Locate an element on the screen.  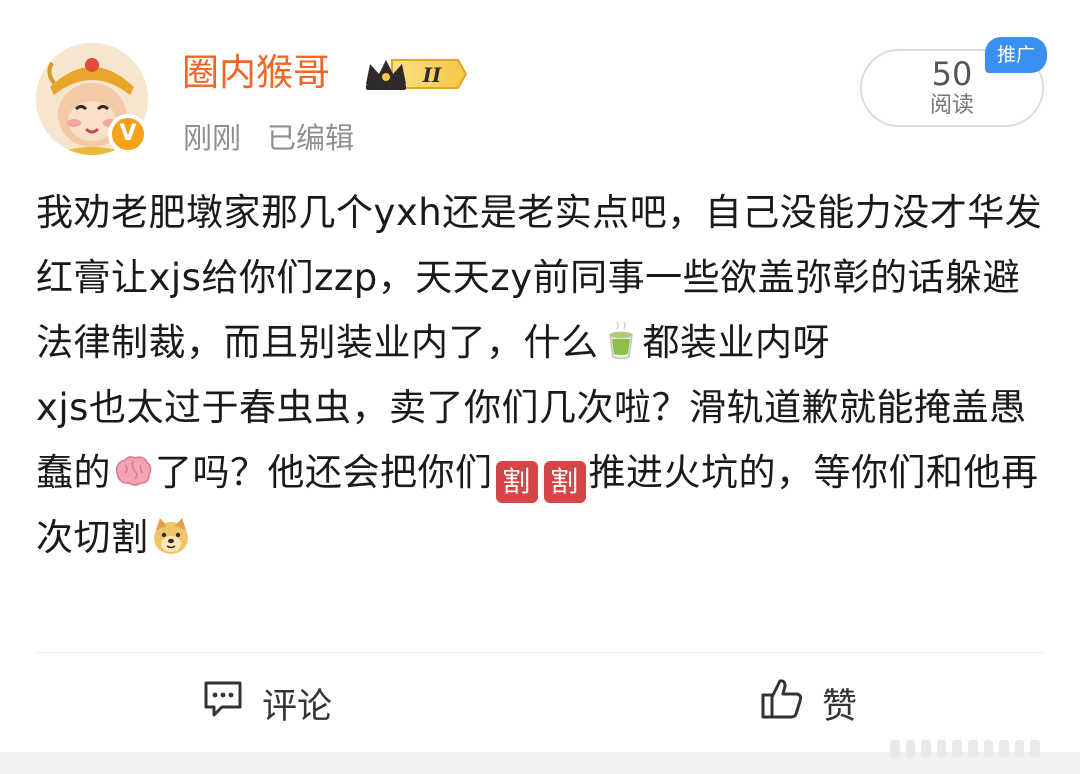
read-label: 阅读 is located at coordinates (951, 105).